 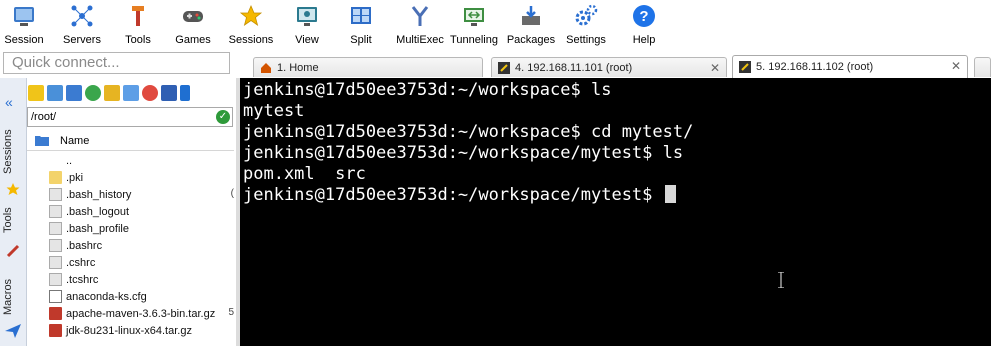 I want to click on new-tab-button, so click(x=982, y=67).